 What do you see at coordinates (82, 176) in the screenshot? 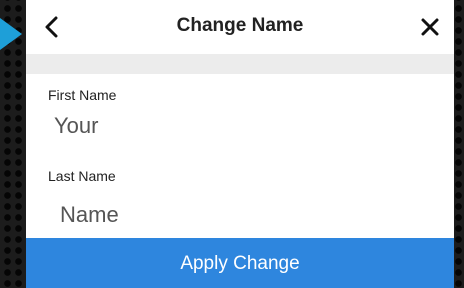
I see `last-name-label: Last Name` at bounding box center [82, 176].